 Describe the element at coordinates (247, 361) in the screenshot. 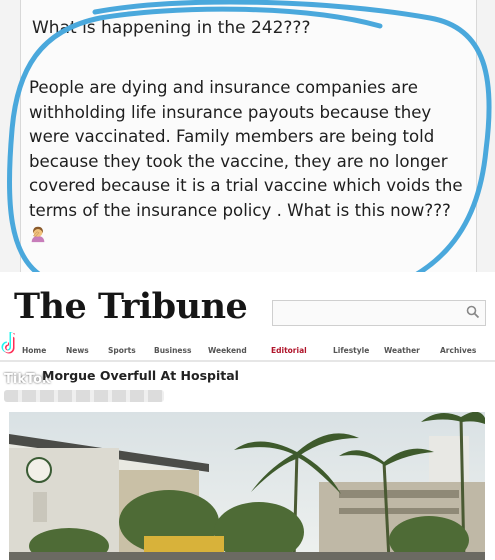

I see `nav-divider` at that location.